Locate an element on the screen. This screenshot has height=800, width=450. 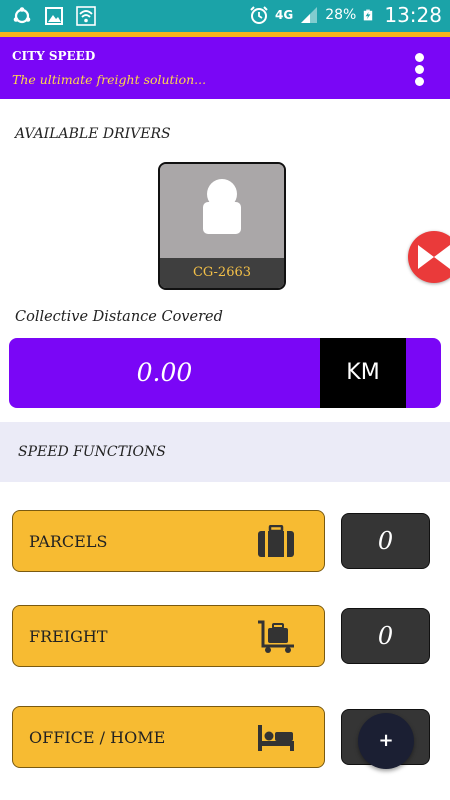
battery-percent: 28% is located at coordinates (341, 15).